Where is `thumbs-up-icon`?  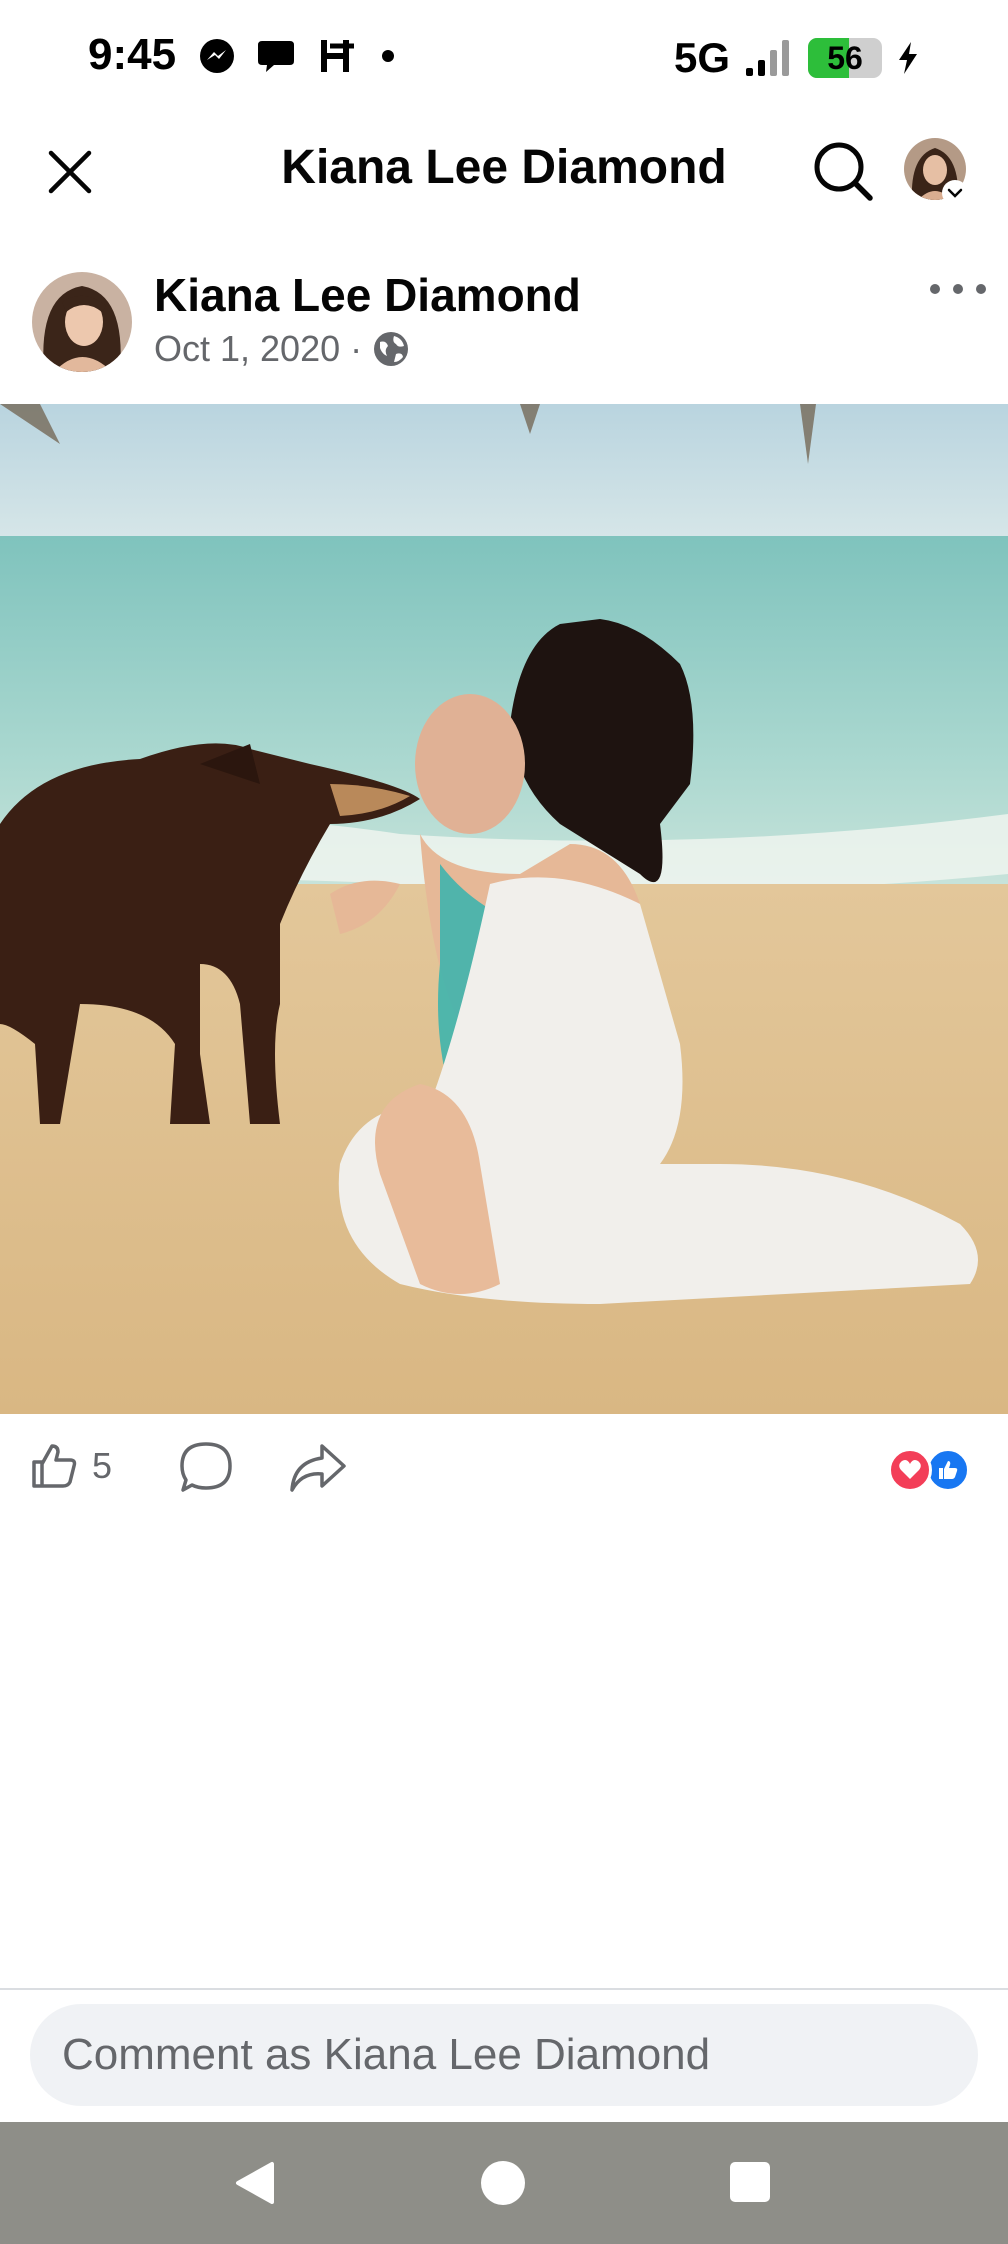
thumbs-up-icon is located at coordinates (54, 1466).